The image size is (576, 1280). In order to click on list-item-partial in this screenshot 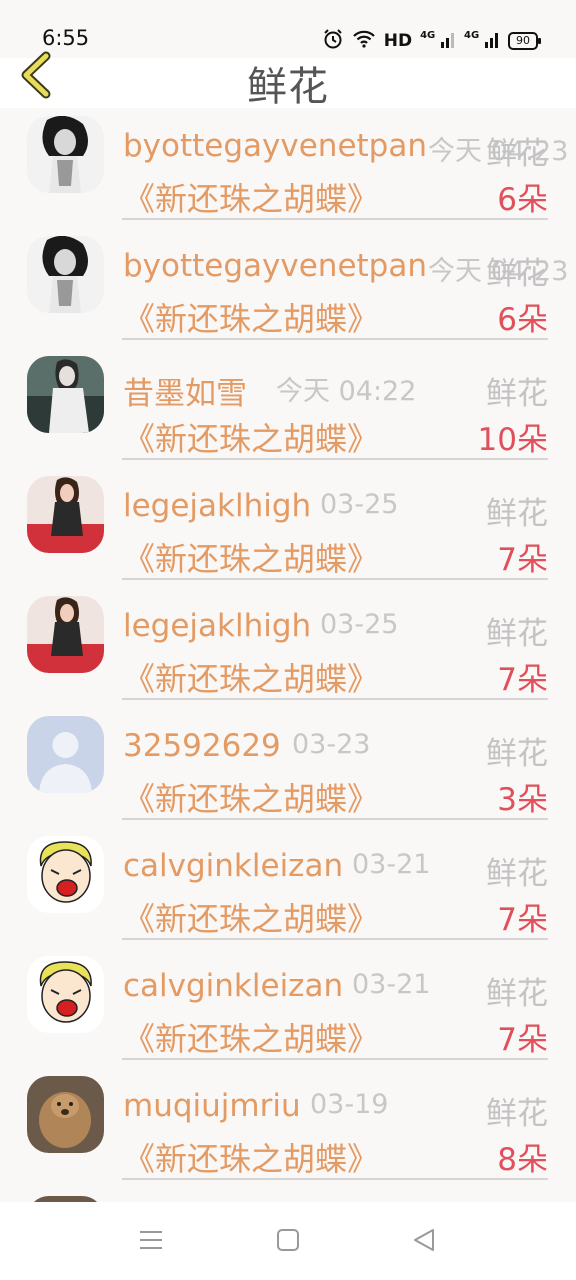, I will do `click(288, 1195)`.